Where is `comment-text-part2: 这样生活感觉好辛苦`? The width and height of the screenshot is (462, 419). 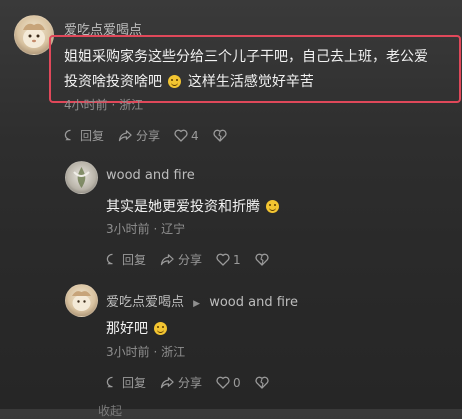
comment-text-part2: 这样生活感觉好辛苦 is located at coordinates (250, 82).